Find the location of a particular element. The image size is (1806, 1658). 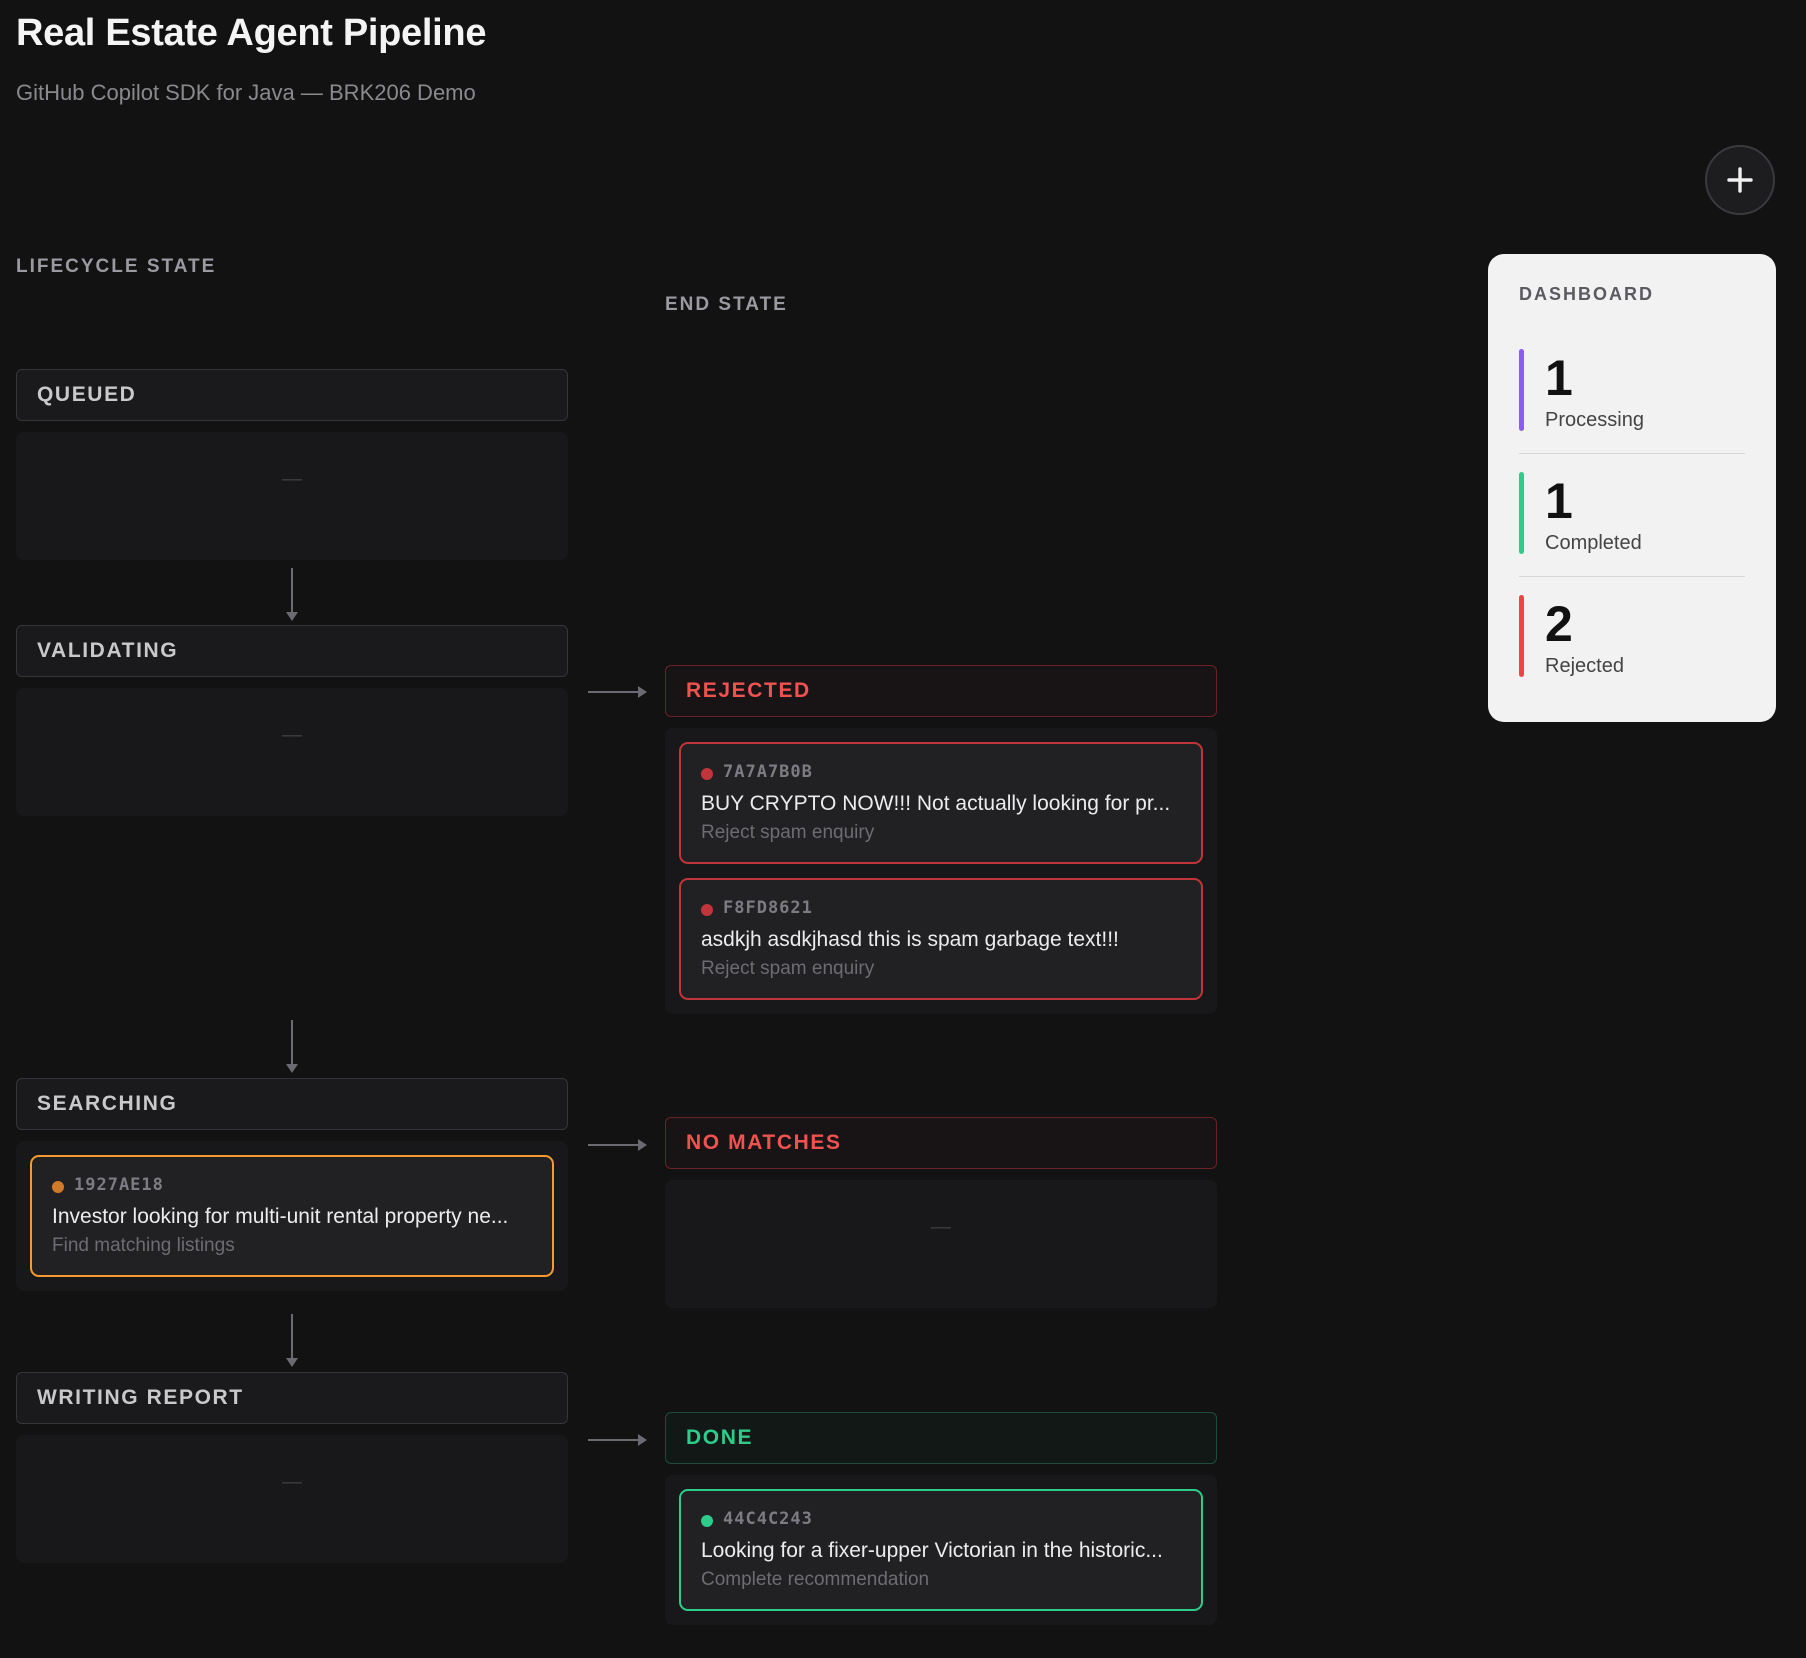

plus-icon is located at coordinates (1740, 180).